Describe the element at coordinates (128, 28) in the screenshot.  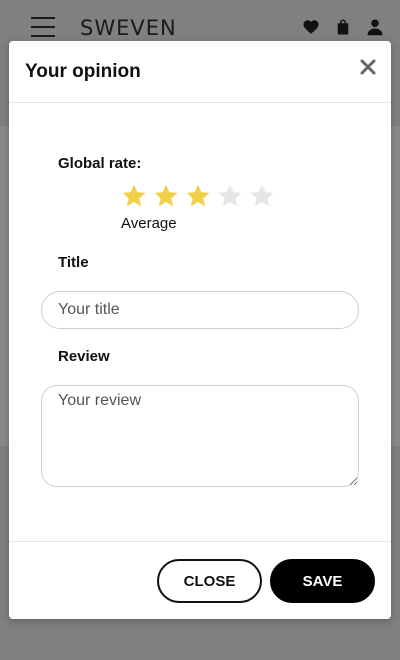
I see `brand-logo: SWEVEN` at that location.